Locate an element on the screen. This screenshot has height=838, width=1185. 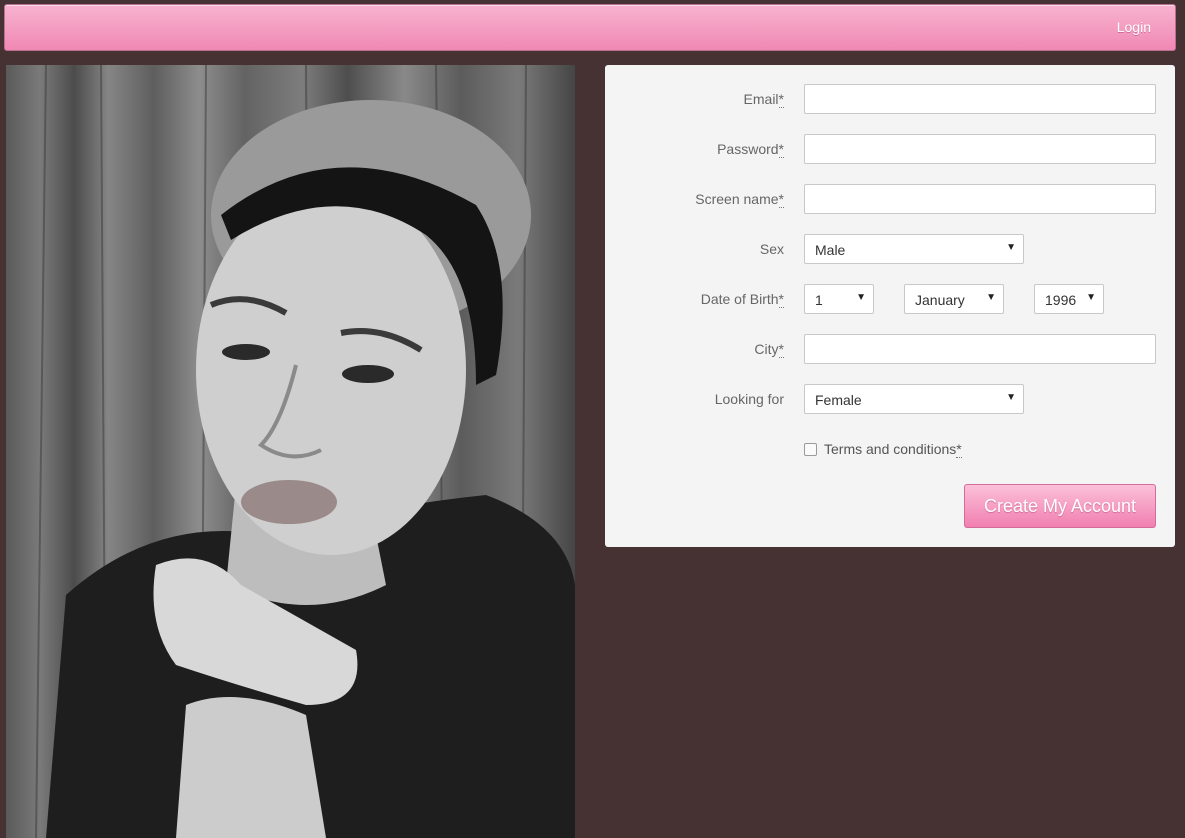
city-field is located at coordinates (980, 349).